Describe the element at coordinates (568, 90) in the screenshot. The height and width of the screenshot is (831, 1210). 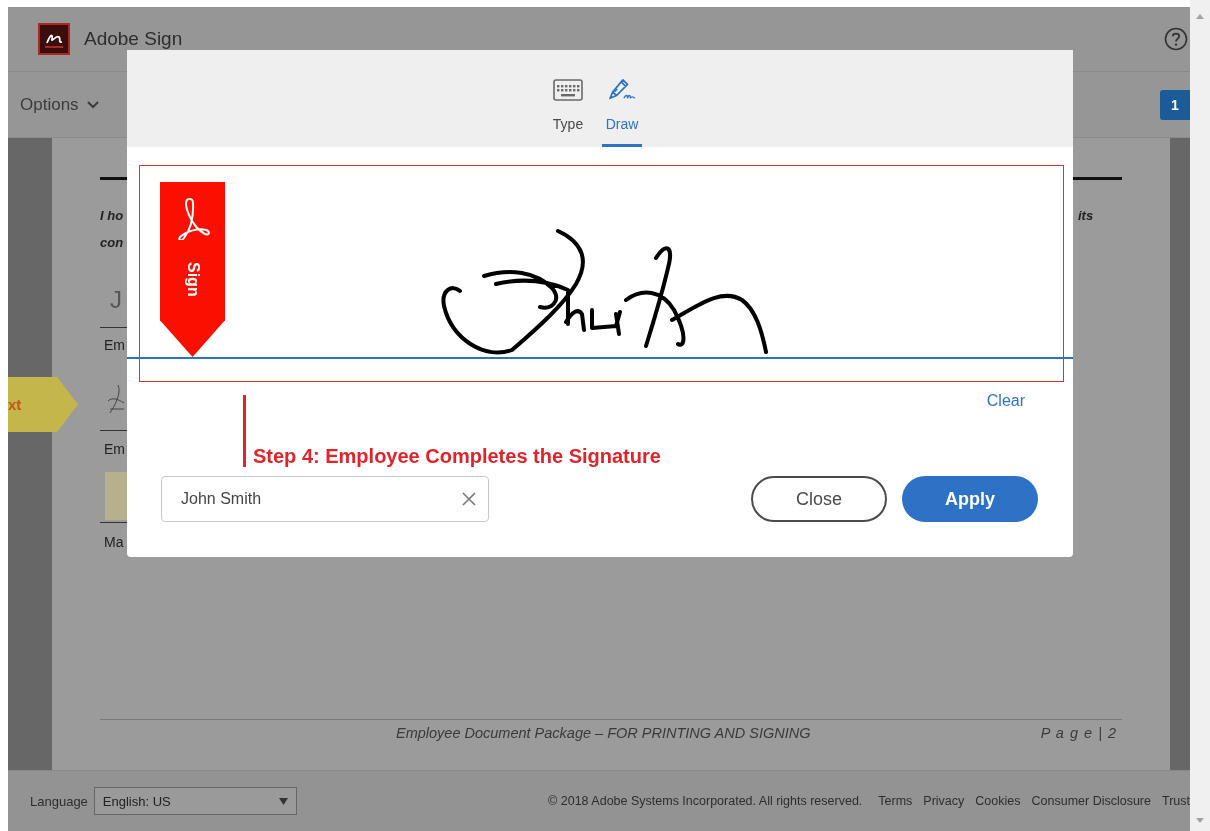
I see `keyboard-icon` at that location.